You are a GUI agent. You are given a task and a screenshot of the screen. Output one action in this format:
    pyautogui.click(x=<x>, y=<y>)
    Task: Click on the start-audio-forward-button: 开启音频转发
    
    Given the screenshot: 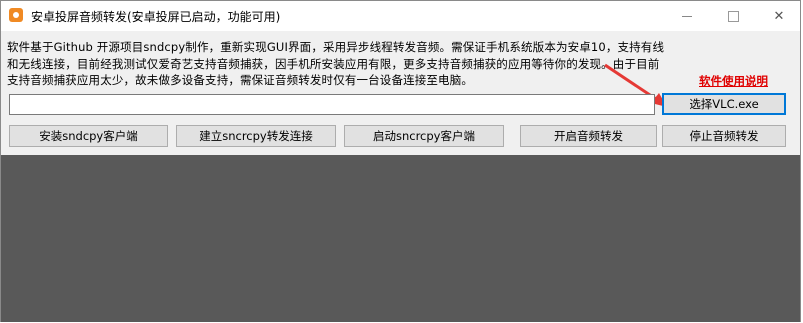 What is the action you would take?
    pyautogui.click(x=588, y=136)
    